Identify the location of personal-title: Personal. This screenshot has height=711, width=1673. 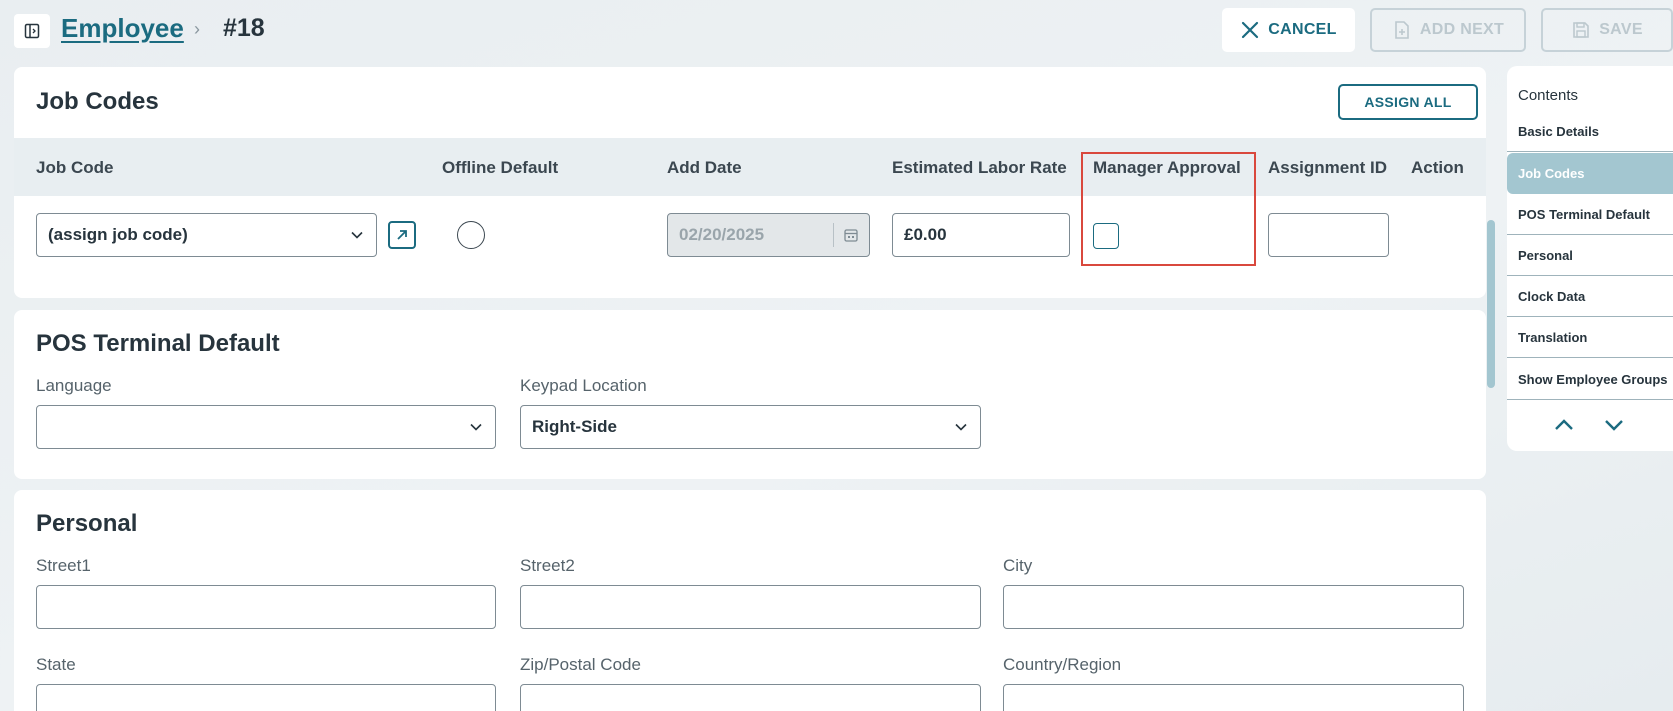
(87, 523).